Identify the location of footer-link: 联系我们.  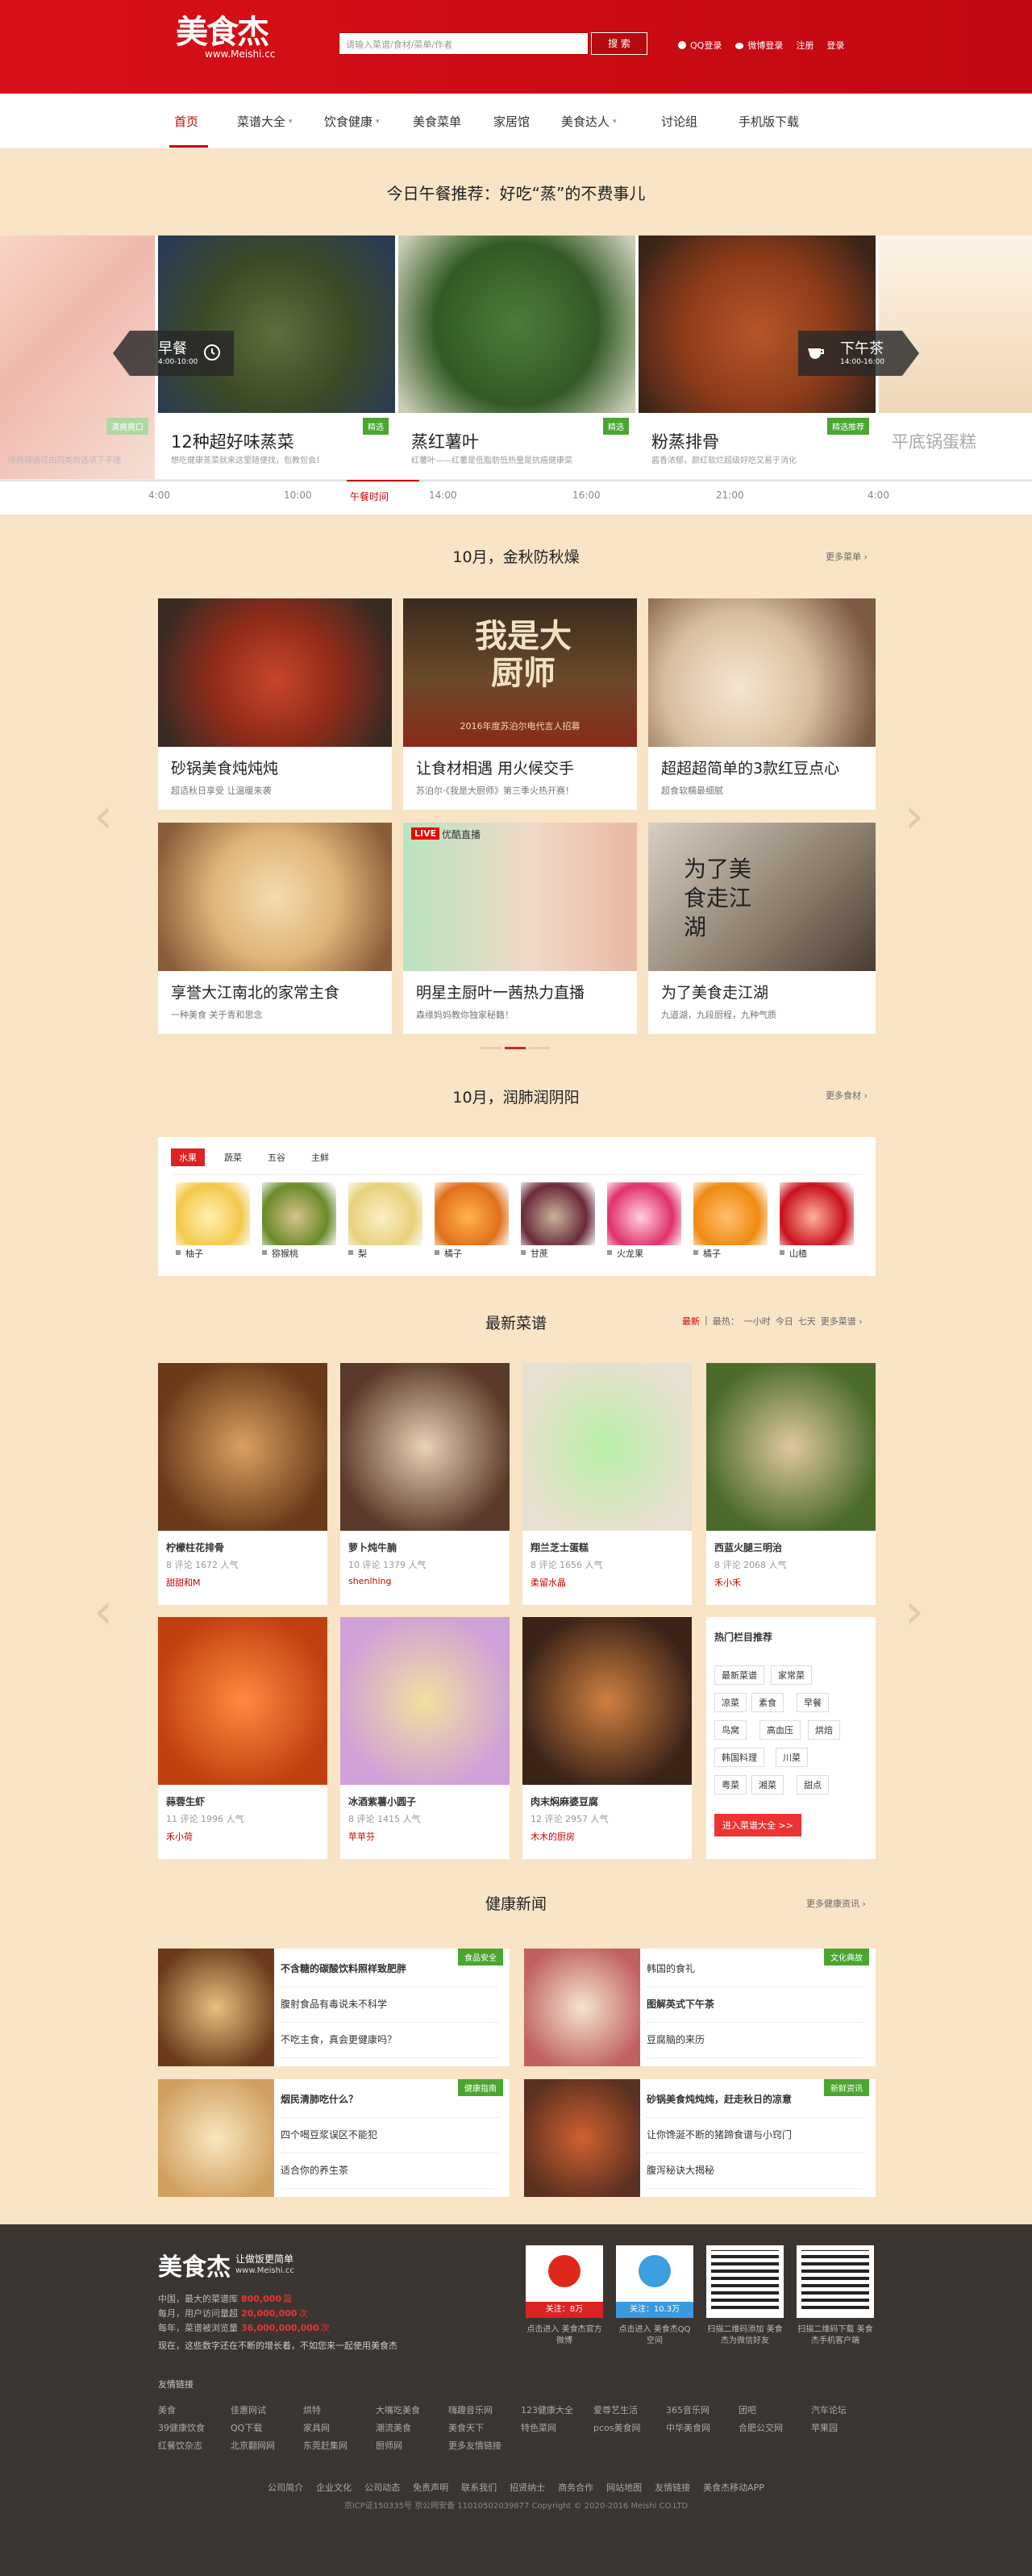
(479, 2487).